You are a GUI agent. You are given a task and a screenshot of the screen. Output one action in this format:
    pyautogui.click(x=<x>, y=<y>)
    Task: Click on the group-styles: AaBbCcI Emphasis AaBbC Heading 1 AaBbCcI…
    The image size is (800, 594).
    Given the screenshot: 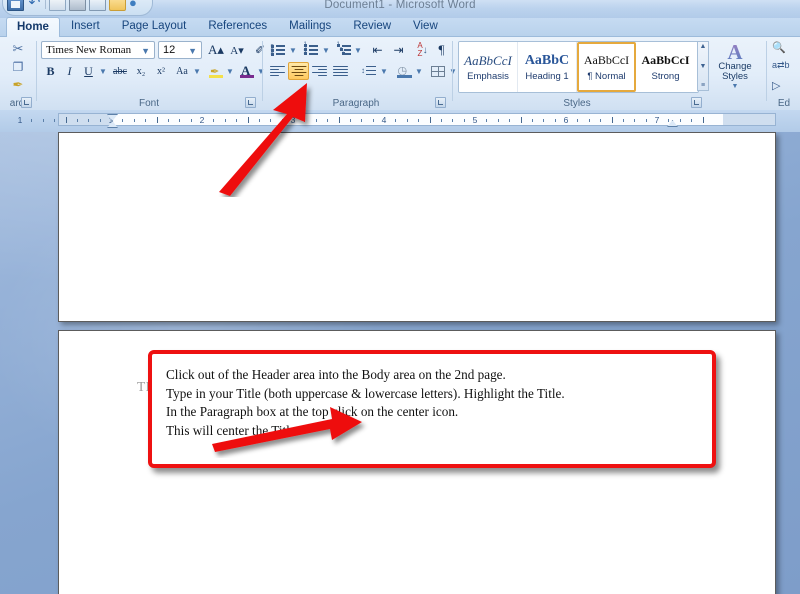 What is the action you would take?
    pyautogui.click(x=607, y=73)
    